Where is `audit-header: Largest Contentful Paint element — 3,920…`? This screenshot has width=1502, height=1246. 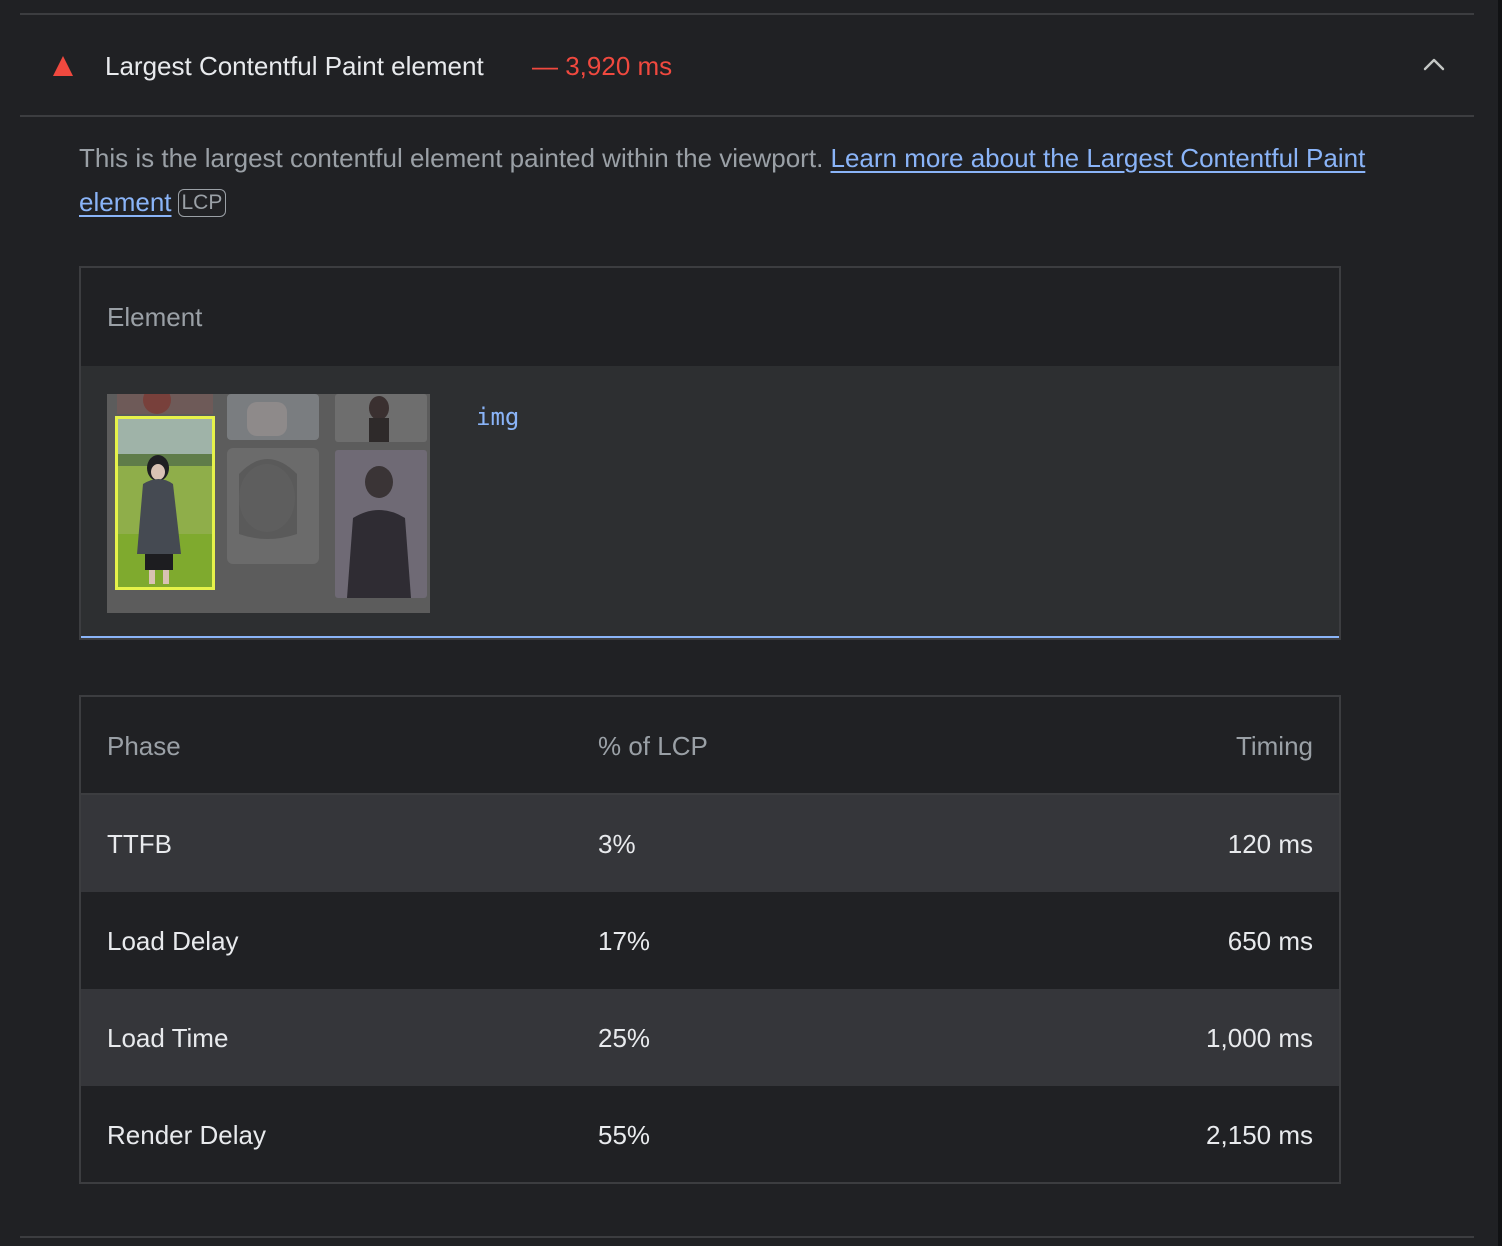 audit-header: Largest Contentful Paint element — 3,920… is located at coordinates (747, 66).